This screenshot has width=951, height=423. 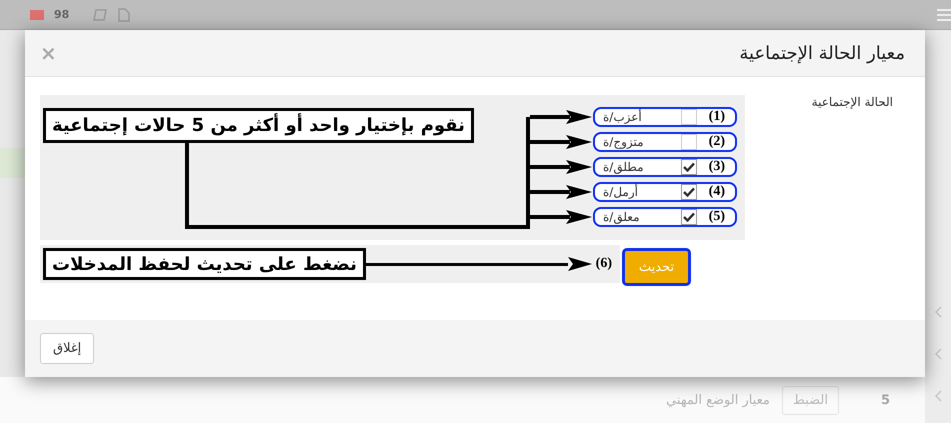 What do you see at coordinates (624, 167) in the screenshot?
I see `option-label: مطلق/ة` at bounding box center [624, 167].